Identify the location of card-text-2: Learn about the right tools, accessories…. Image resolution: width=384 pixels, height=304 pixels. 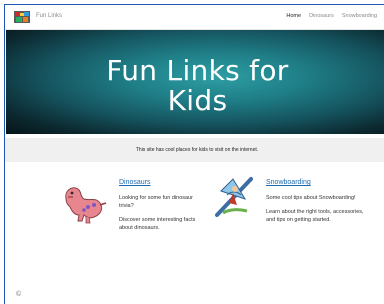
(315, 216).